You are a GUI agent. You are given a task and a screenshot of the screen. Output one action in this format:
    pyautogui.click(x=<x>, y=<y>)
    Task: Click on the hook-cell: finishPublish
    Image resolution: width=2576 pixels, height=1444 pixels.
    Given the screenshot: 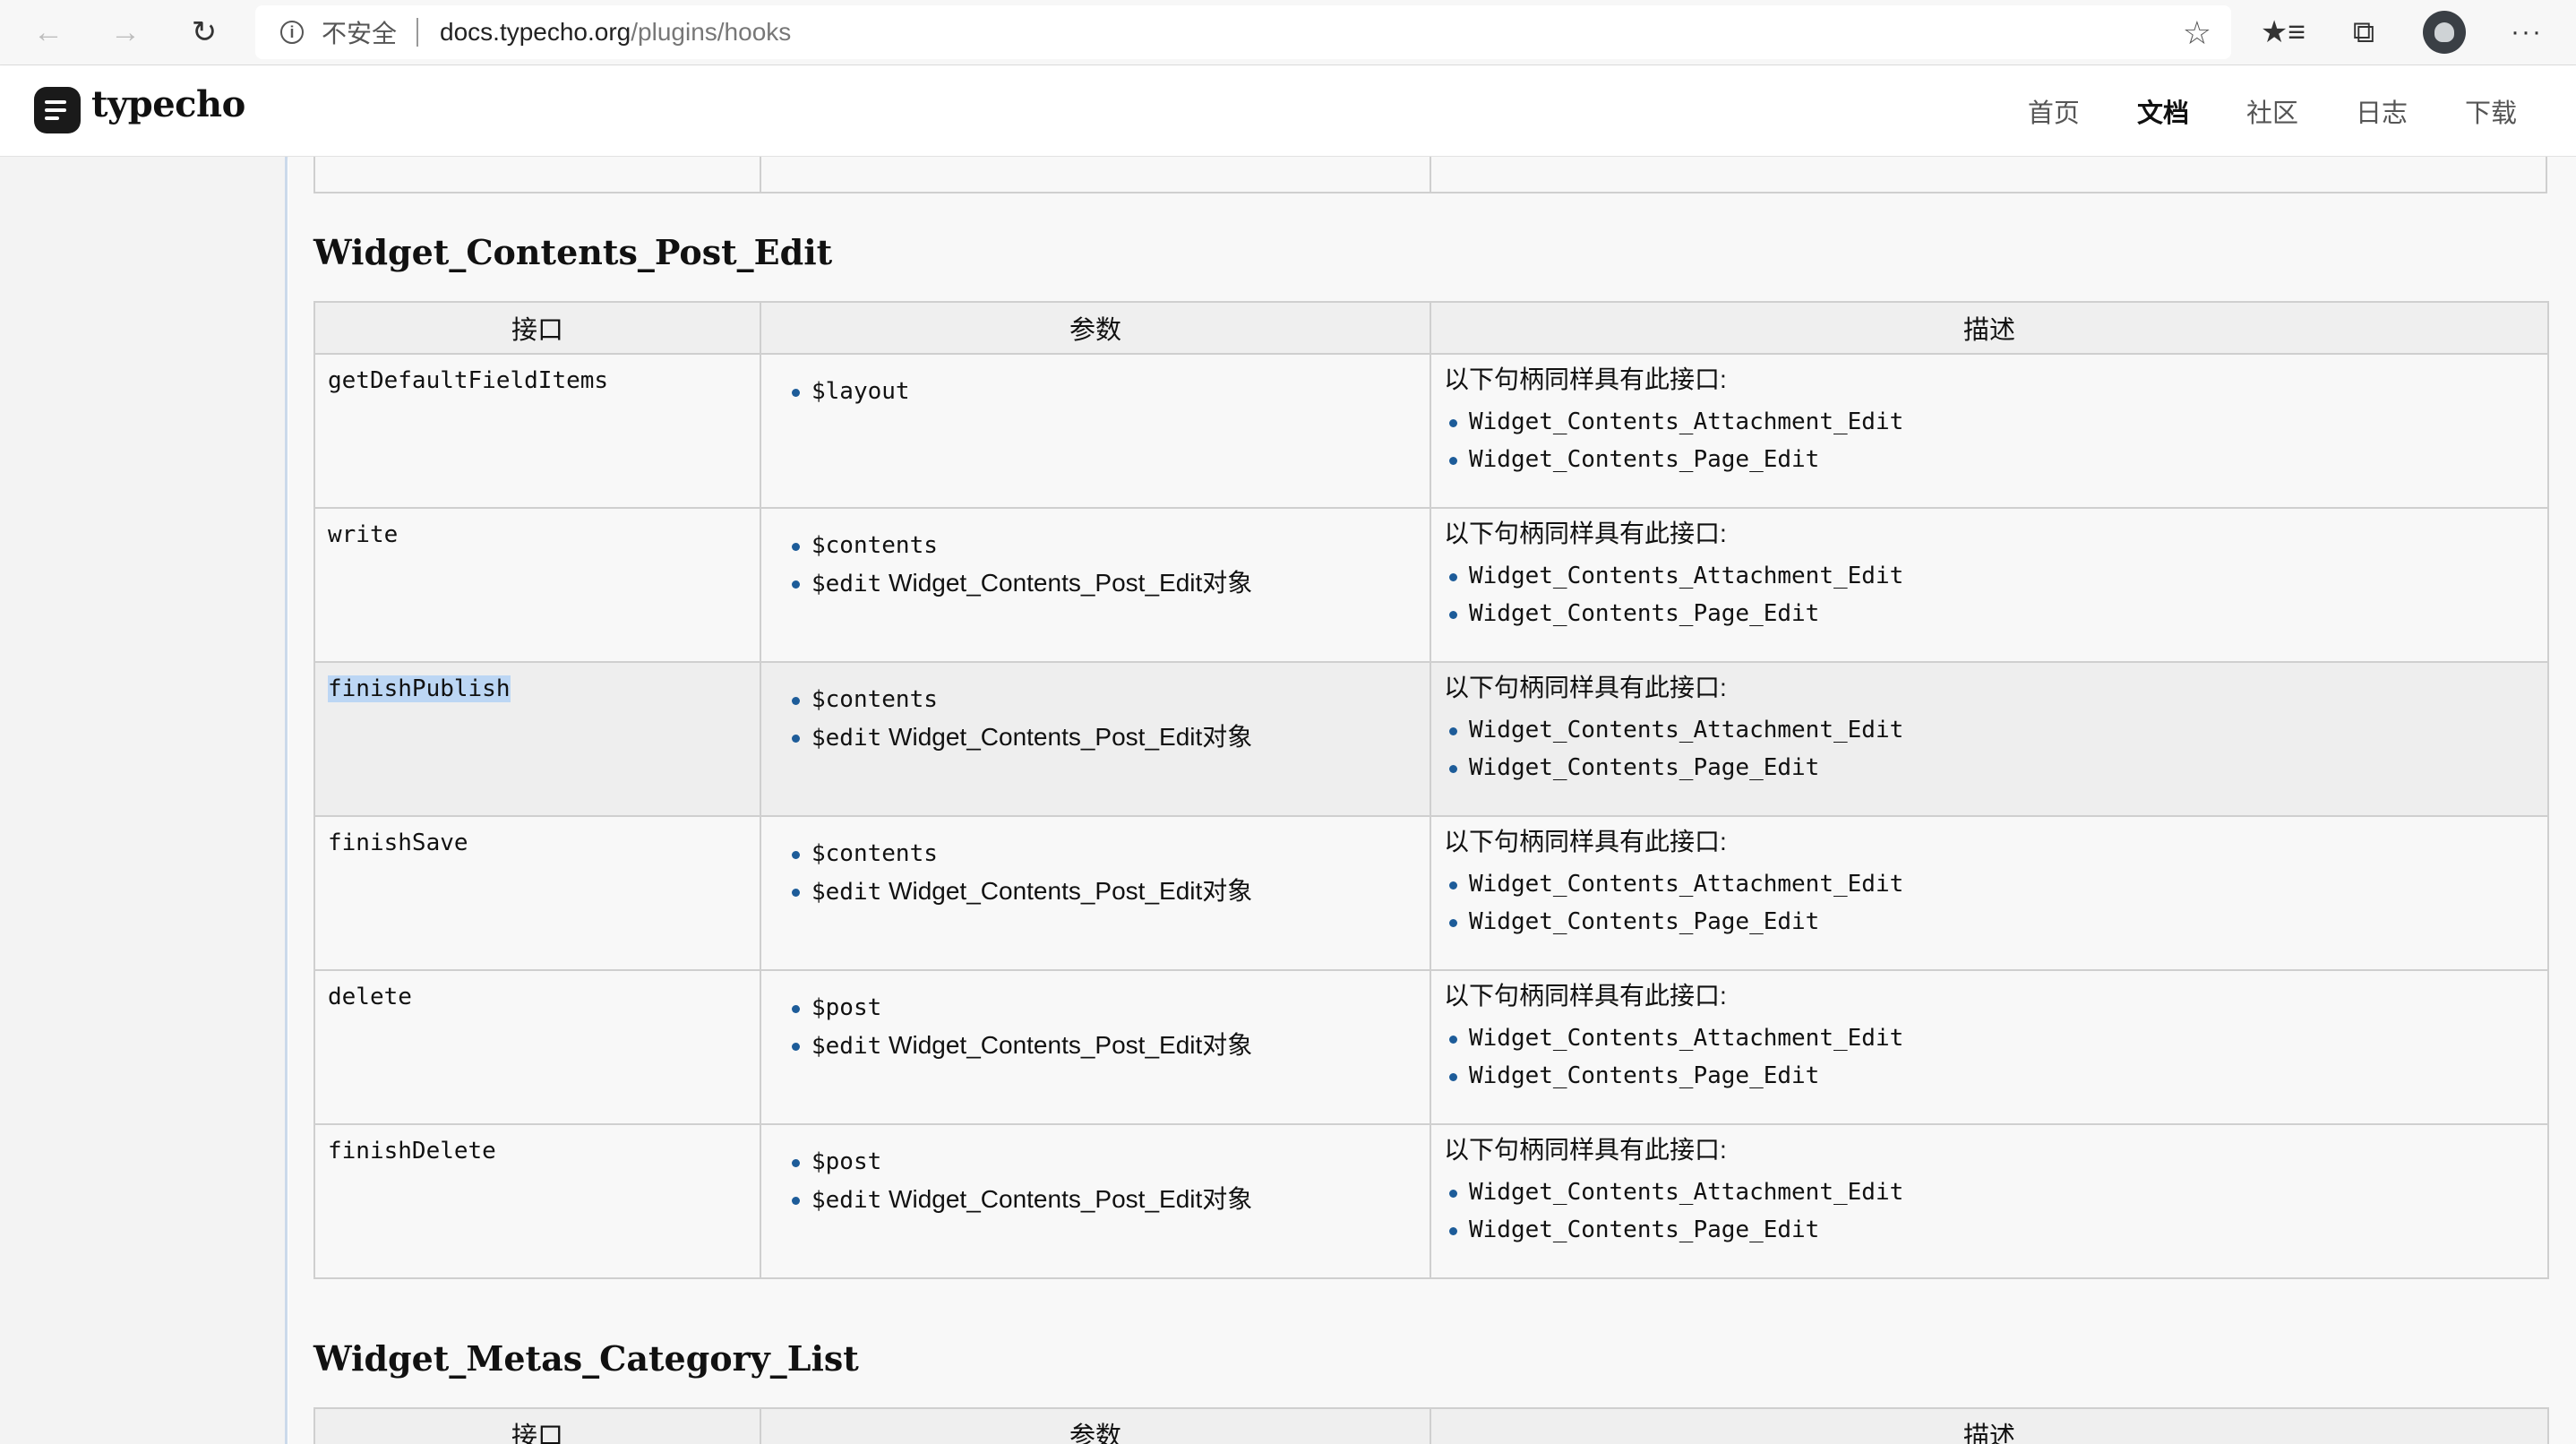 What is the action you would take?
    pyautogui.click(x=537, y=739)
    